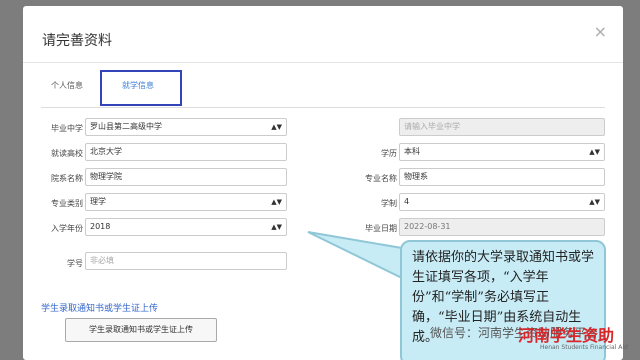  What do you see at coordinates (141, 330) in the screenshot?
I see `upload-button: 学生录取通知书或学生证上传` at bounding box center [141, 330].